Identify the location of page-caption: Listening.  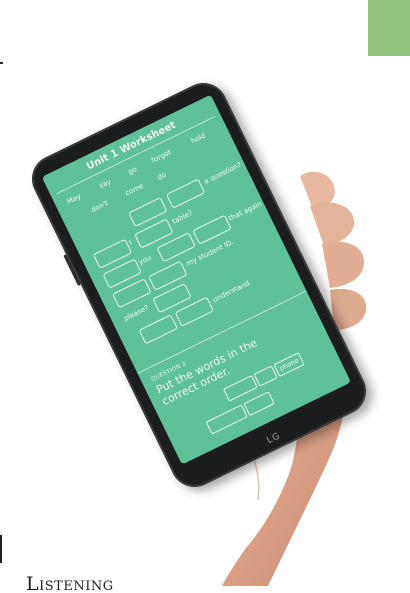
(70, 583).